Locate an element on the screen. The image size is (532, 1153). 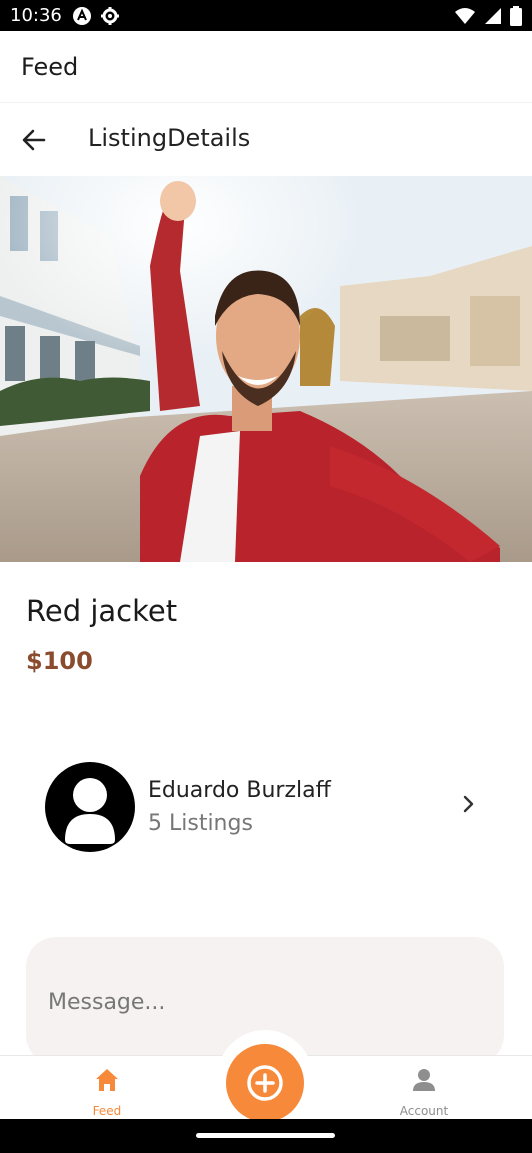
tab-feed: Feed is located at coordinates (107, 1088).